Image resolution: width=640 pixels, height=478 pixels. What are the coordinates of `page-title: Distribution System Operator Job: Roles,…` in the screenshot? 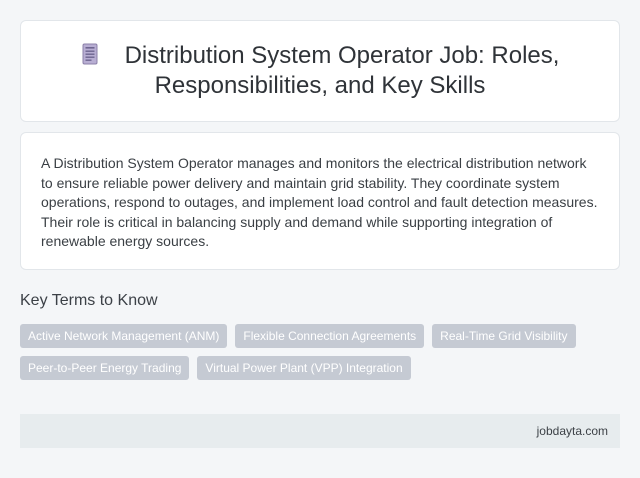 It's located at (320, 71).